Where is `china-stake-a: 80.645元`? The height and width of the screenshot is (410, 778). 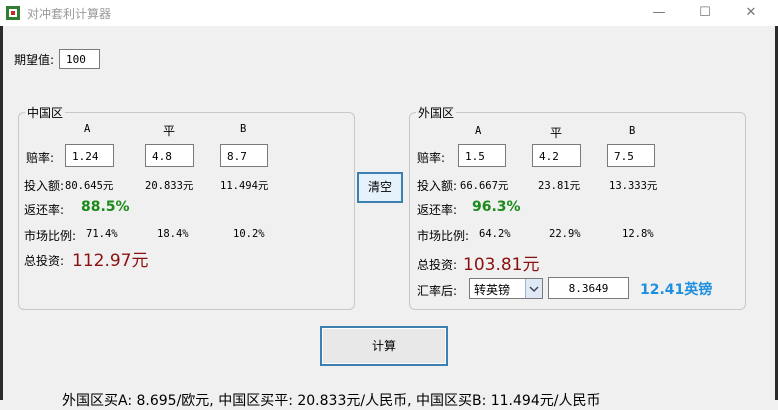 china-stake-a: 80.645元 is located at coordinates (89, 186).